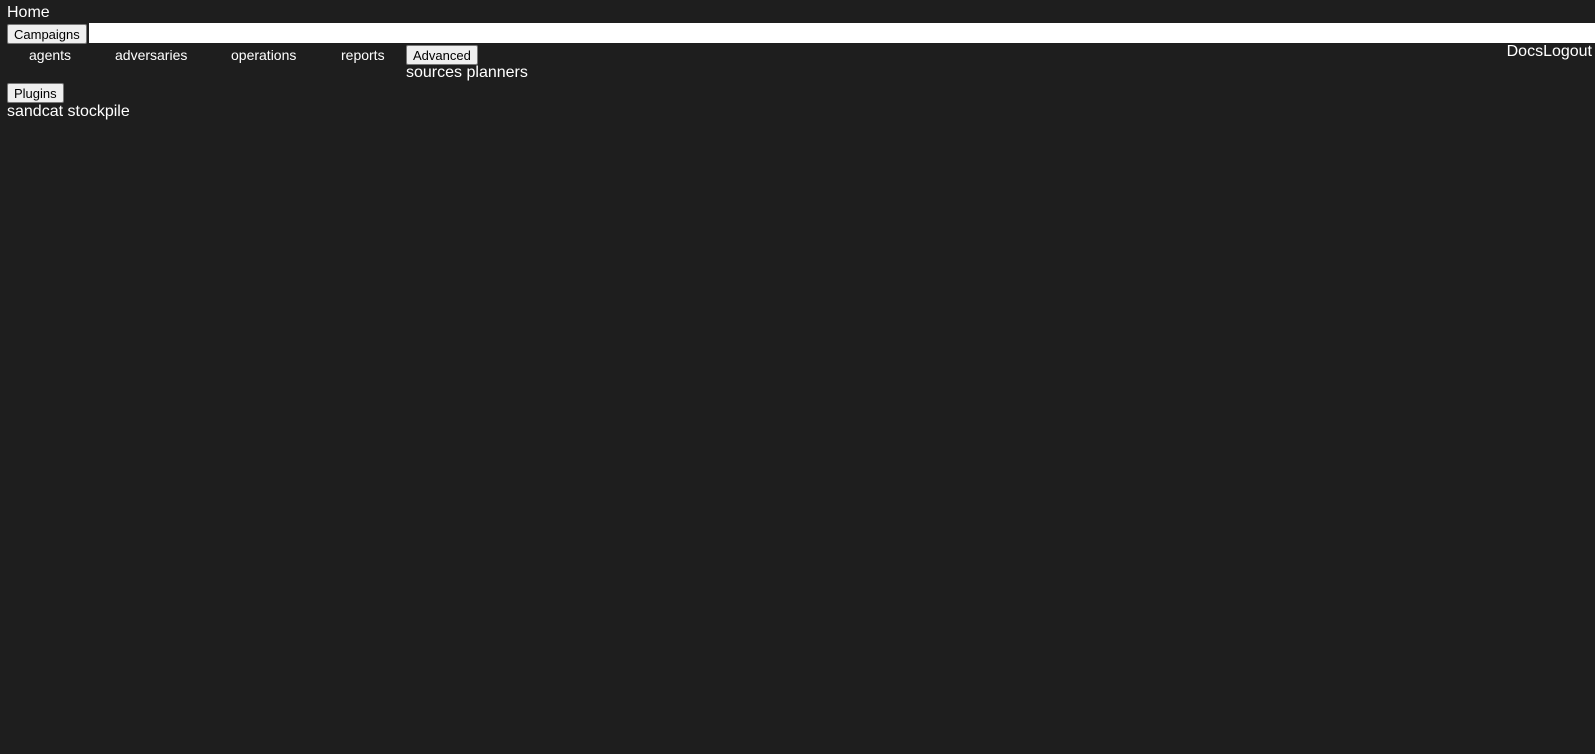 The width and height of the screenshot is (1595, 754). Describe the element at coordinates (496, 72) in the screenshot. I see `nav-planners: planners` at that location.